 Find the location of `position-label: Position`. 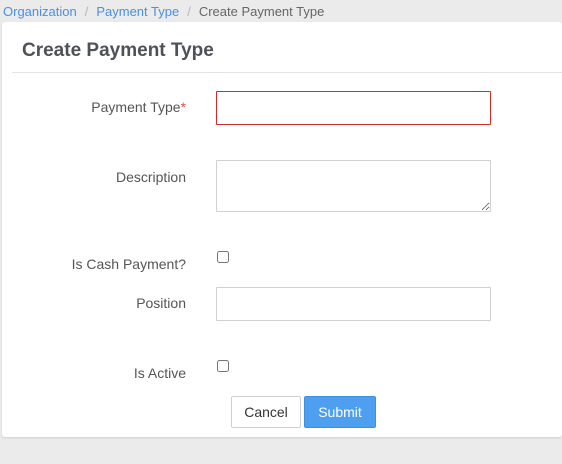

position-label: Position is located at coordinates (161, 303).